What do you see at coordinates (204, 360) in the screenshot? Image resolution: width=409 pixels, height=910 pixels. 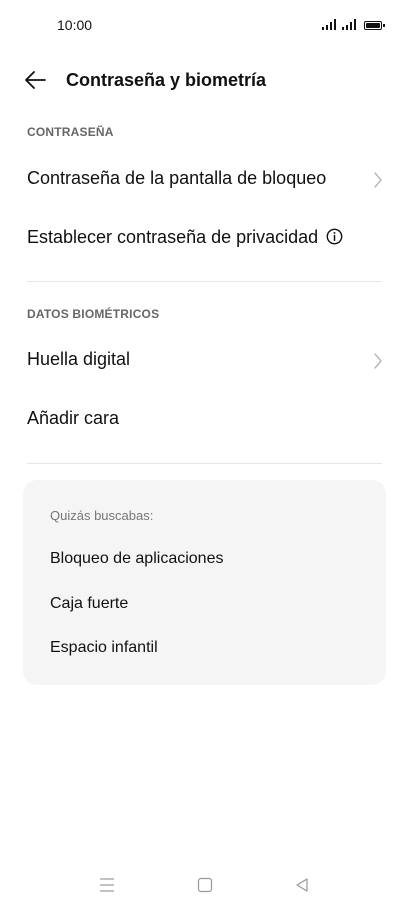 I see `row-fingerprint: Huella digital` at bounding box center [204, 360].